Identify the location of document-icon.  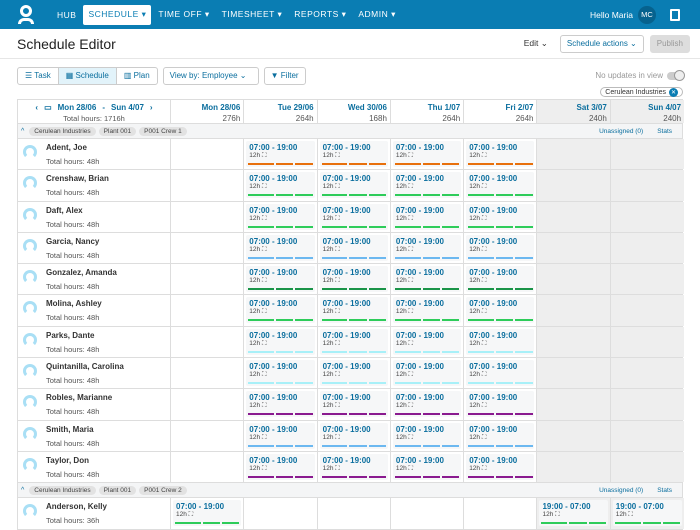
(675, 14).